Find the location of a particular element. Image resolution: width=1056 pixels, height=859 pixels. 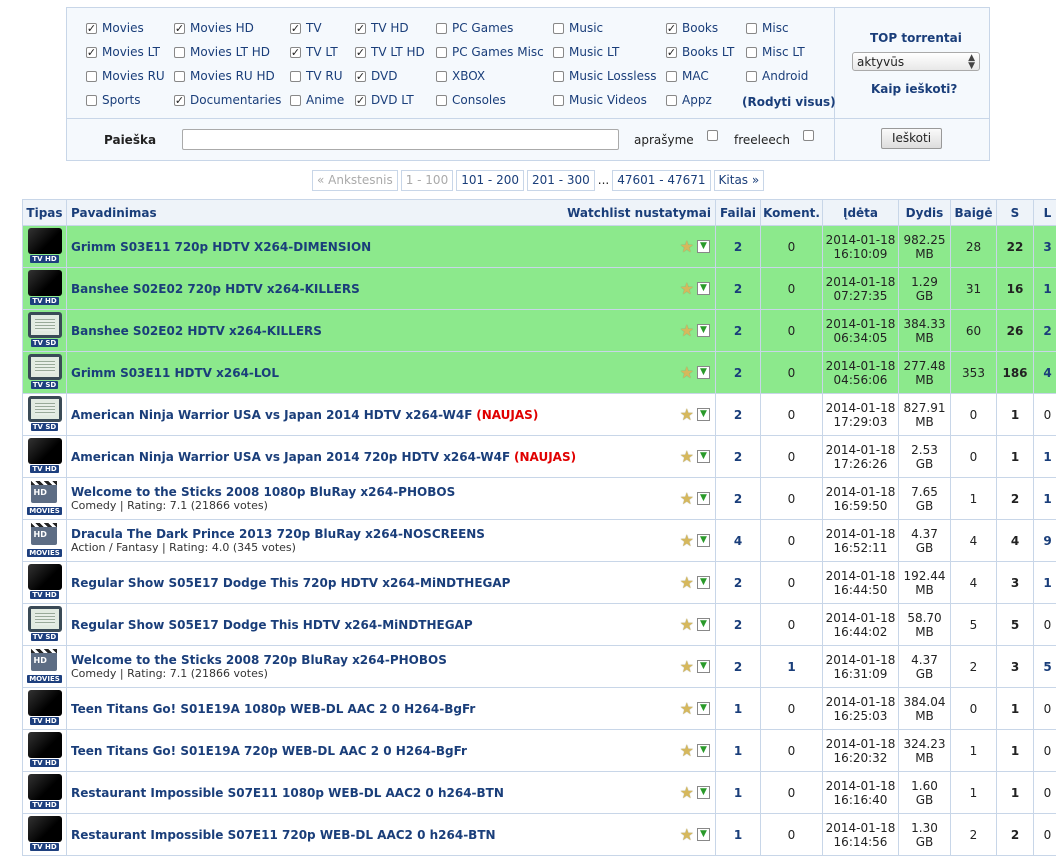

category-option: ✓ DVD LT is located at coordinates (384, 100).